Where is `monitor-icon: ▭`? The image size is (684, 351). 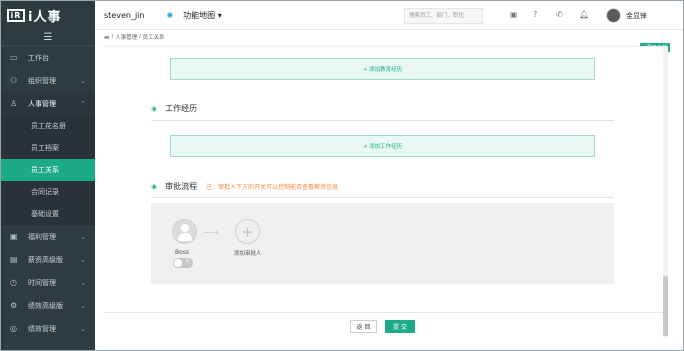
monitor-icon: ▭ is located at coordinates (14, 57).